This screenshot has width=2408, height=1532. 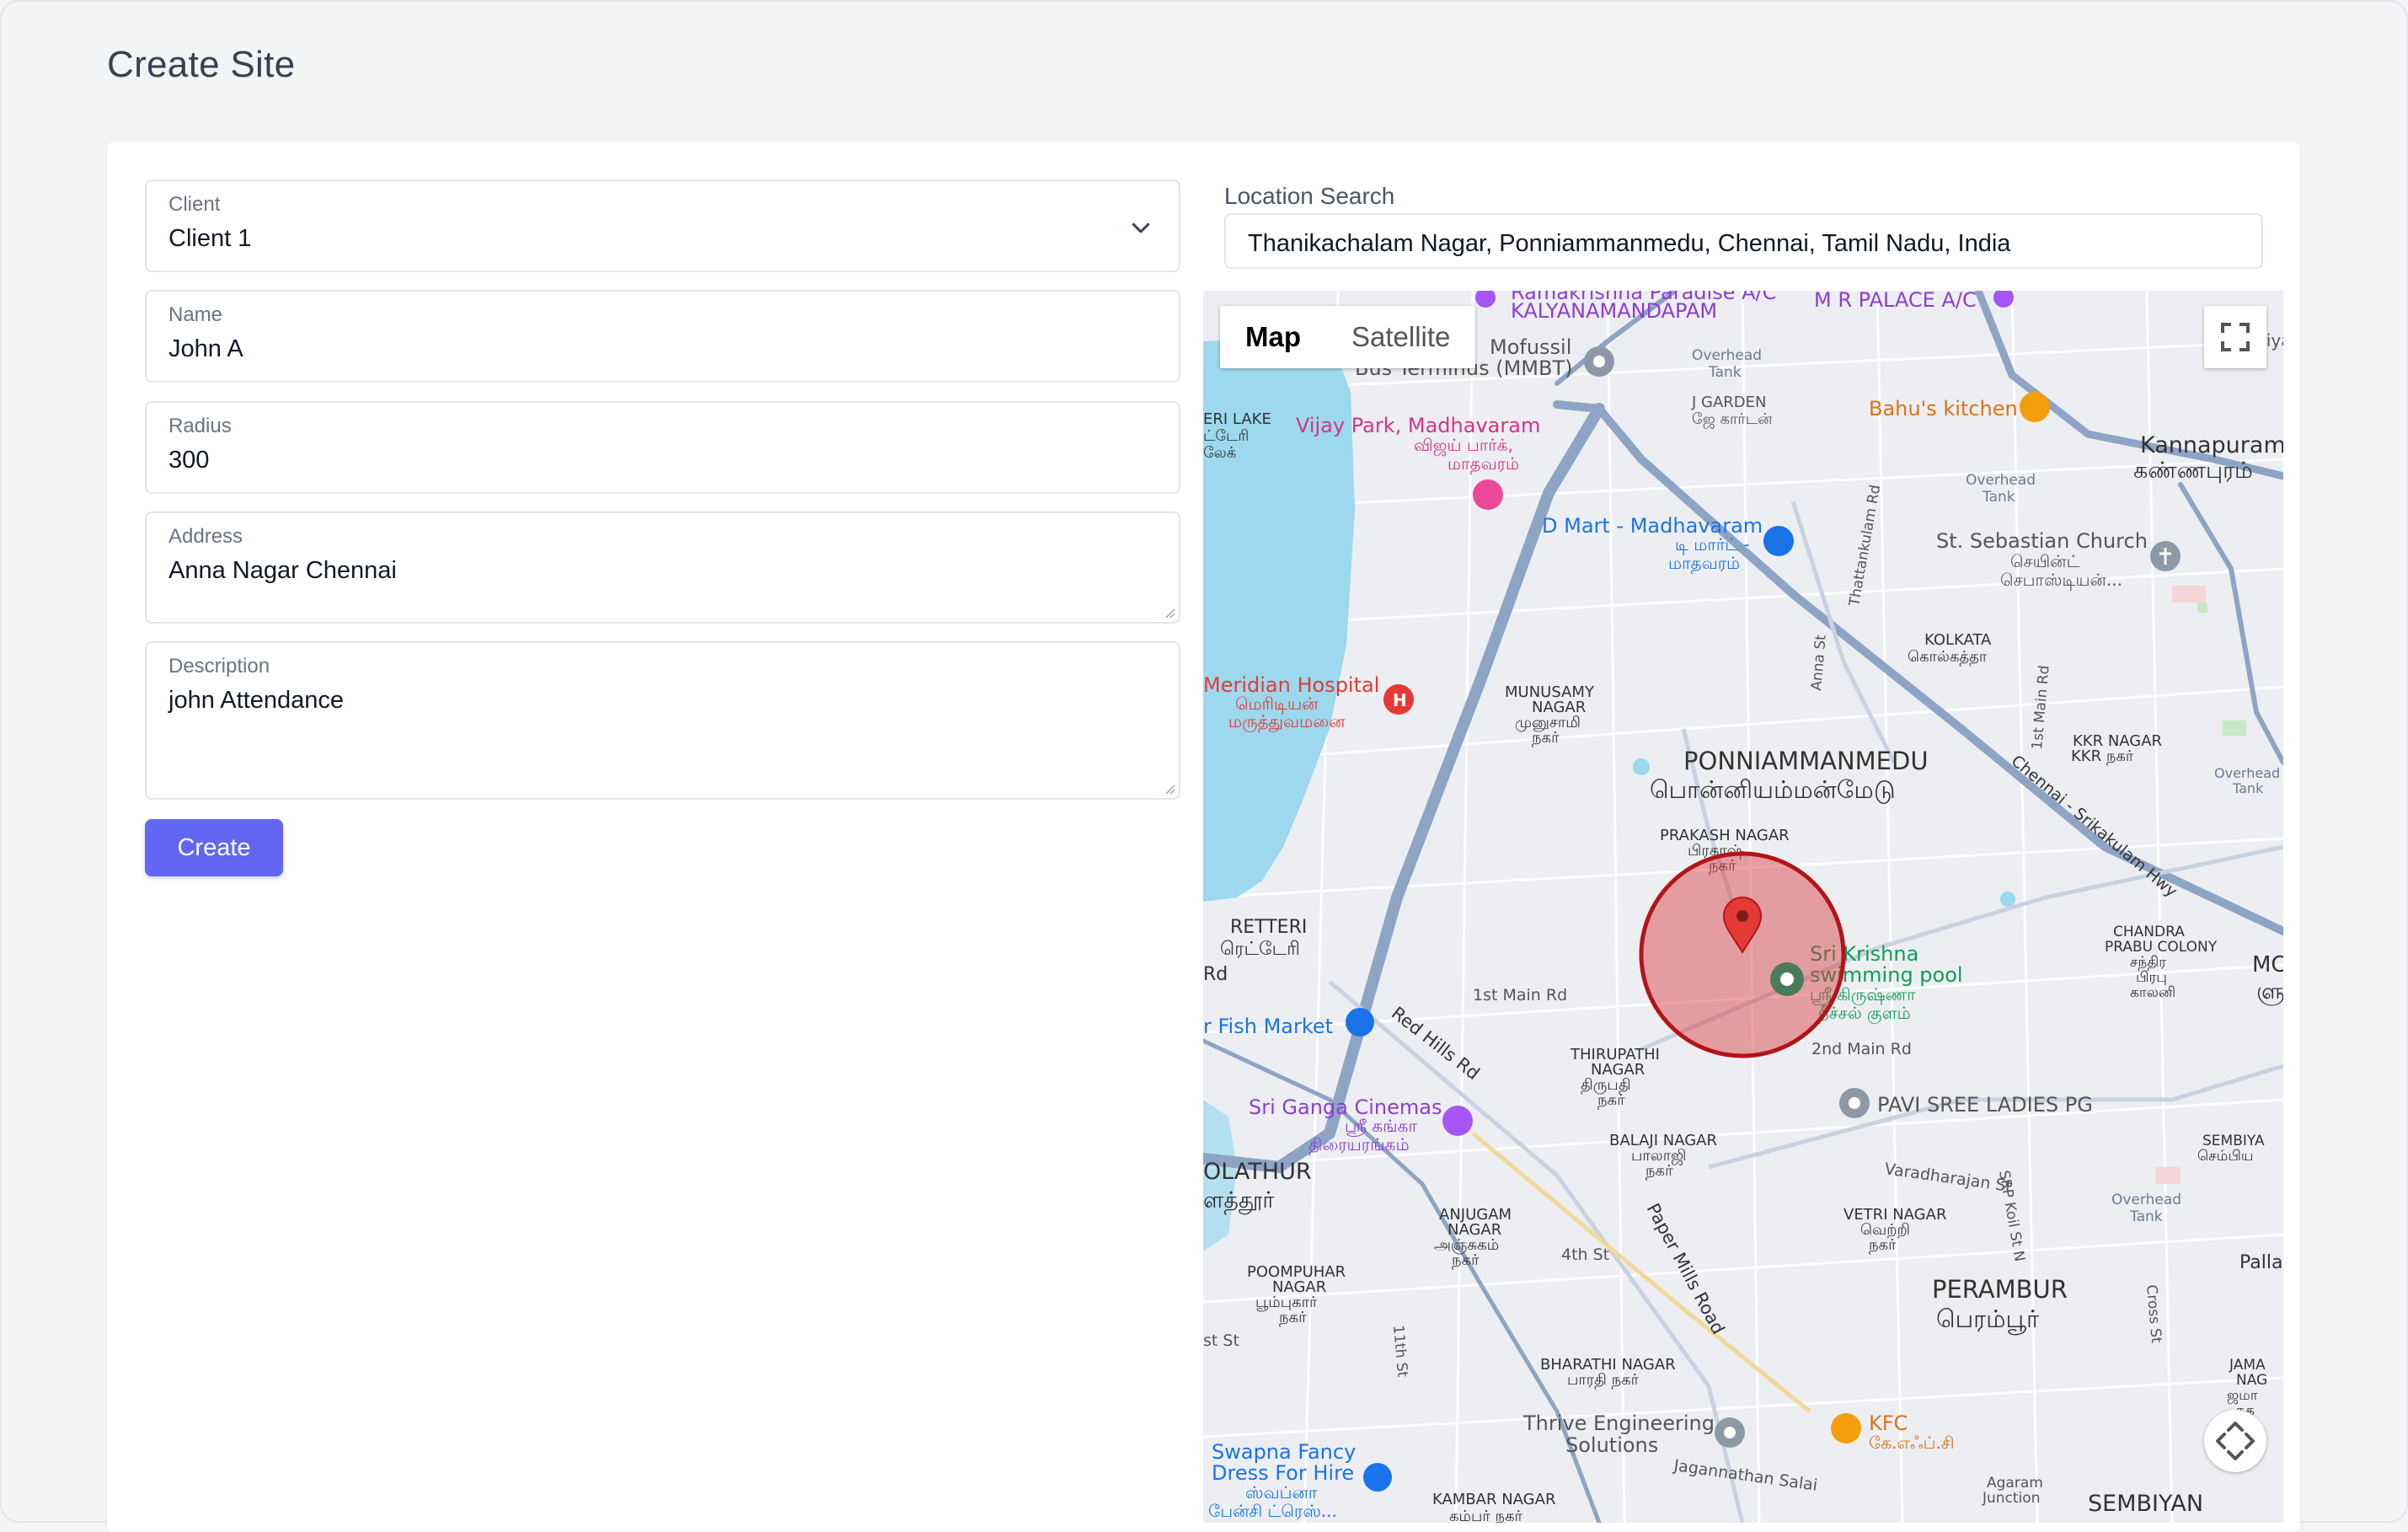 I want to click on map-label: Bahu's kitchen, so click(x=1943, y=408).